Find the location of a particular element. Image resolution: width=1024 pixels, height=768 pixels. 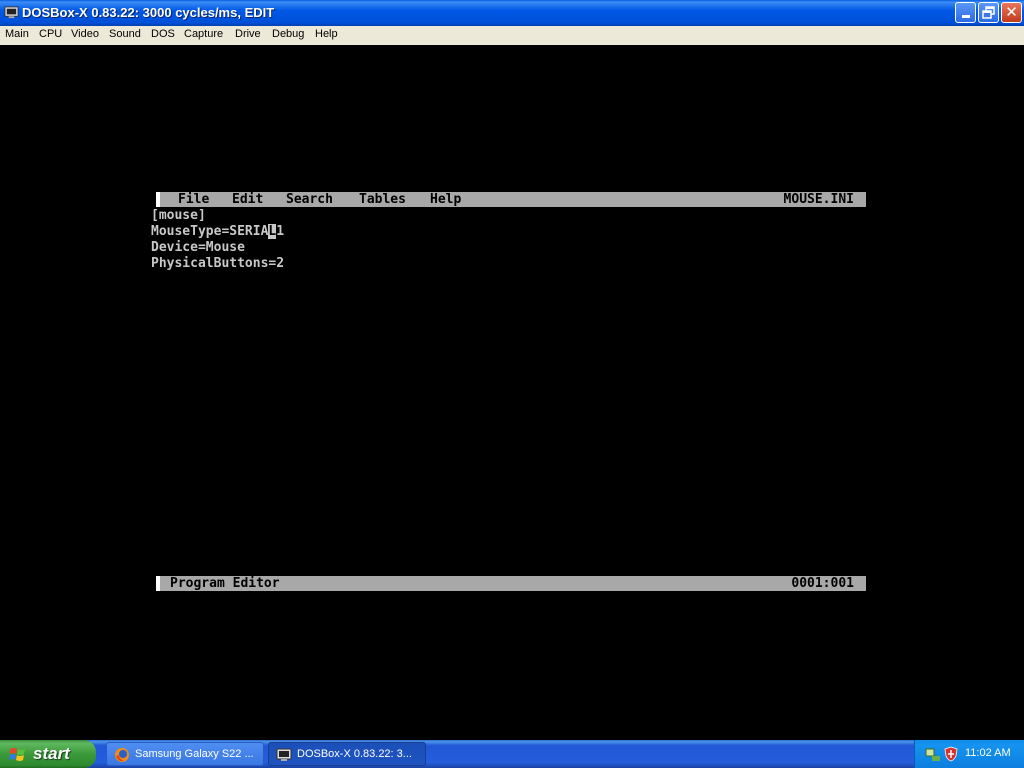

menu-sound: Sound is located at coordinates (125, 34).